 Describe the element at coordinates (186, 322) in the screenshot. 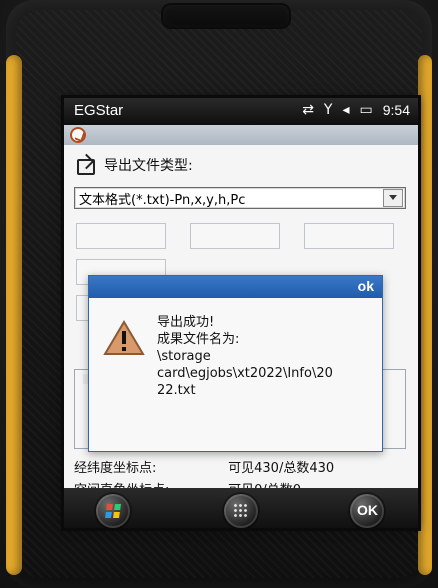

I see `dialog-line-1: 导出成功!` at that location.